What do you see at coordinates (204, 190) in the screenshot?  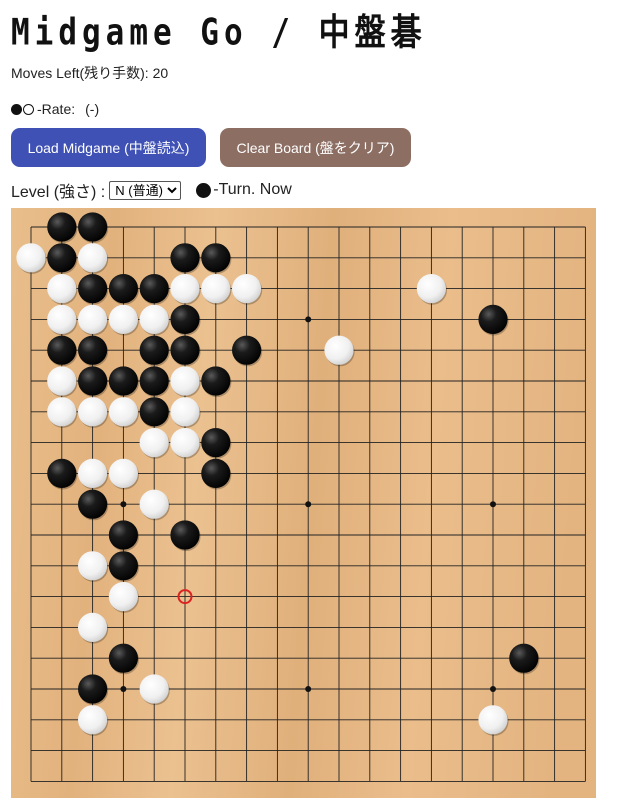 I see `black-turn-stone-icon` at bounding box center [204, 190].